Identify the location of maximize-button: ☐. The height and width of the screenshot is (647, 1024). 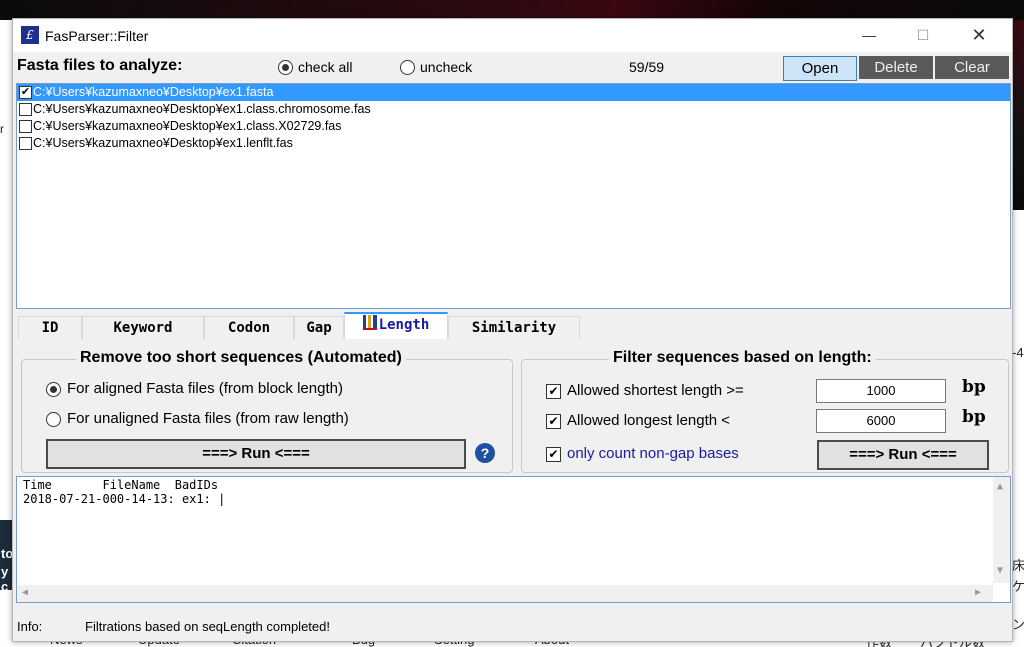
(923, 35).